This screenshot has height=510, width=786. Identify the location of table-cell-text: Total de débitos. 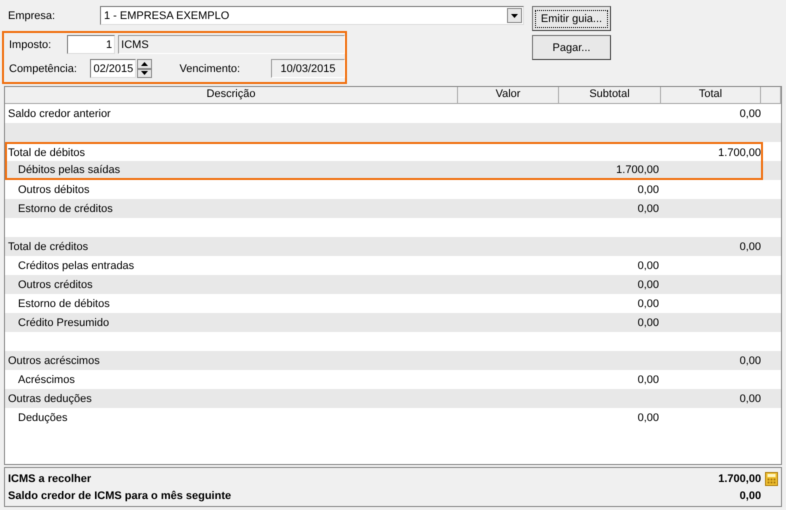
(46, 152).